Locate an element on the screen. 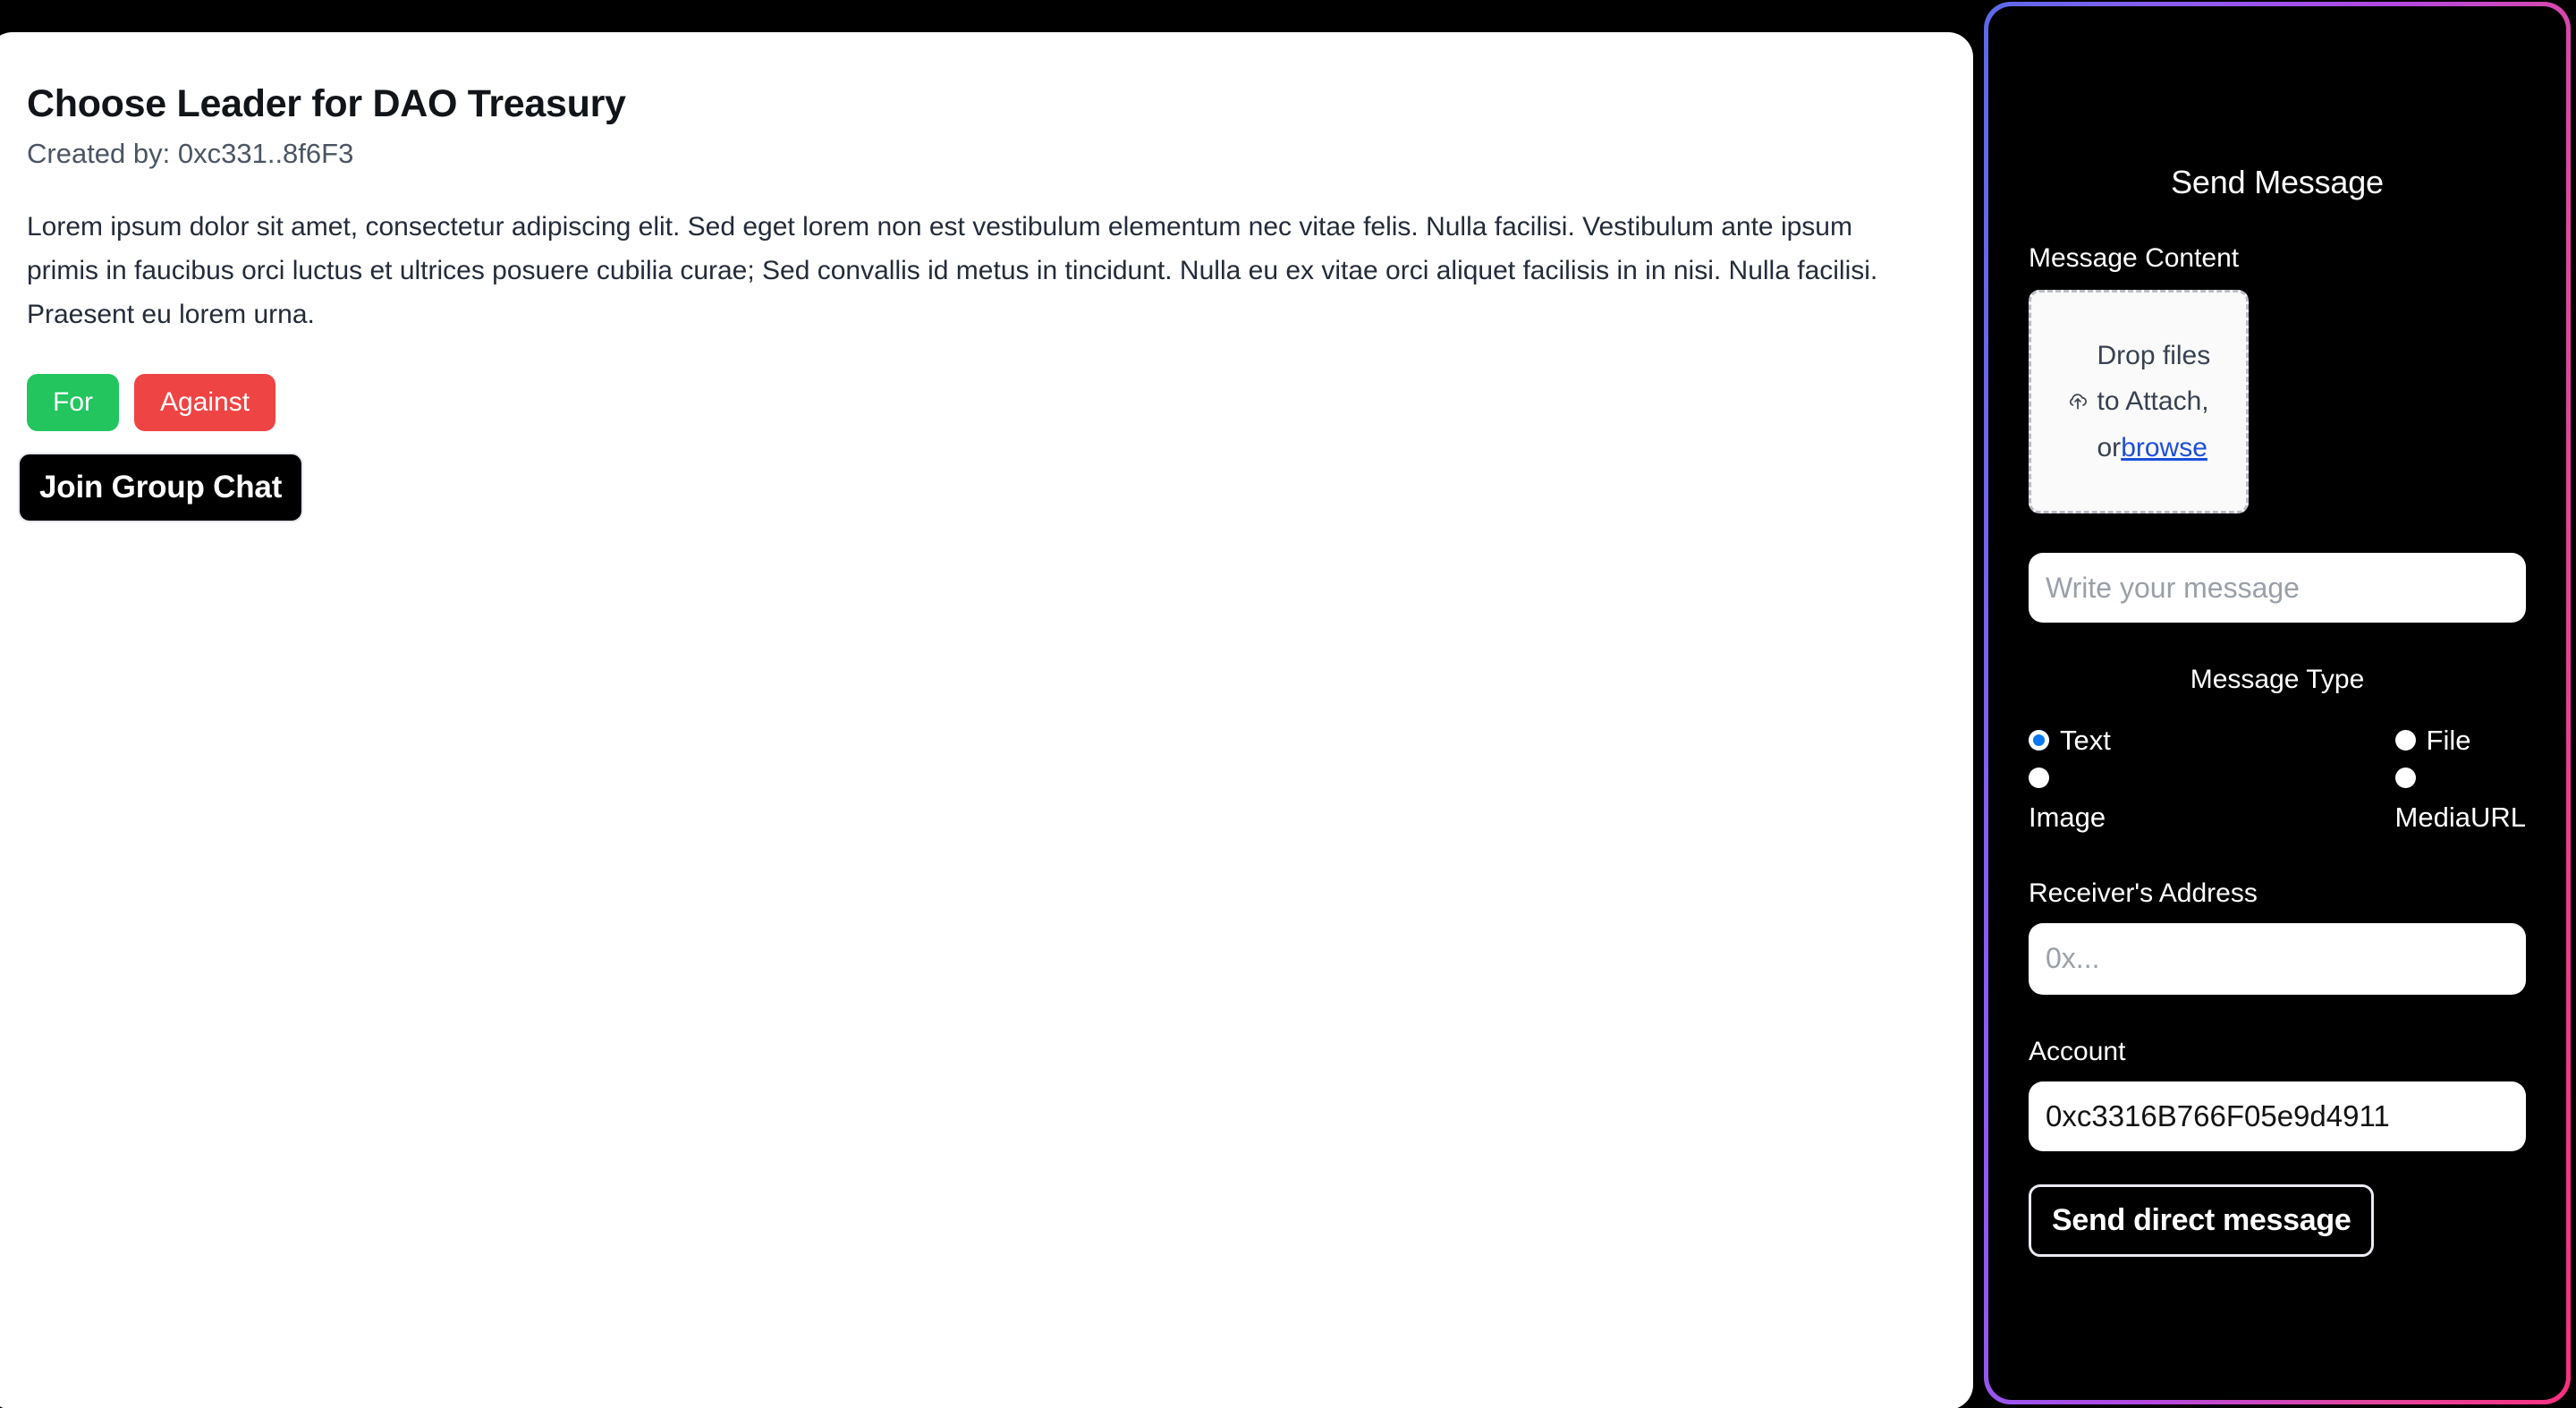 This screenshot has width=2576, height=1408. account-label: Account is located at coordinates (2077, 1051).